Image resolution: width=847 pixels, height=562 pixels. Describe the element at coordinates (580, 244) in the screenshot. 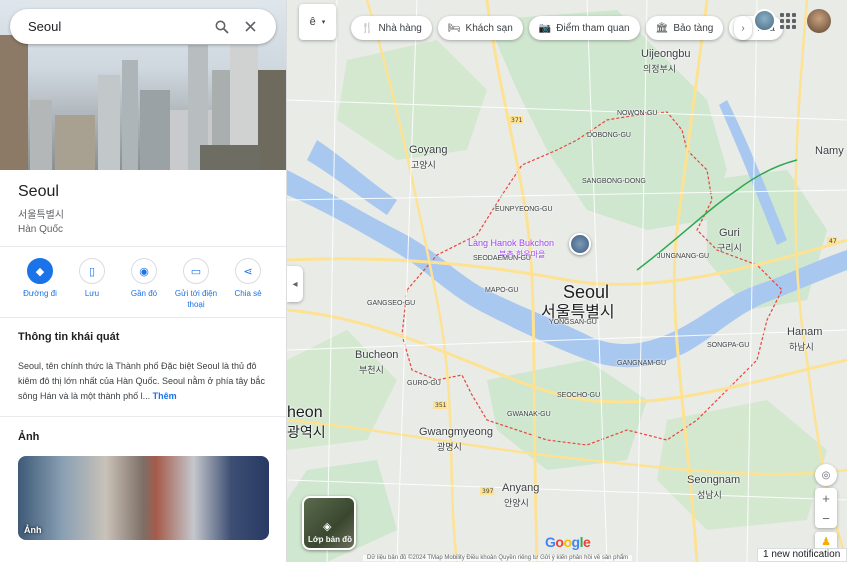

I see `place-photo-pin` at that location.